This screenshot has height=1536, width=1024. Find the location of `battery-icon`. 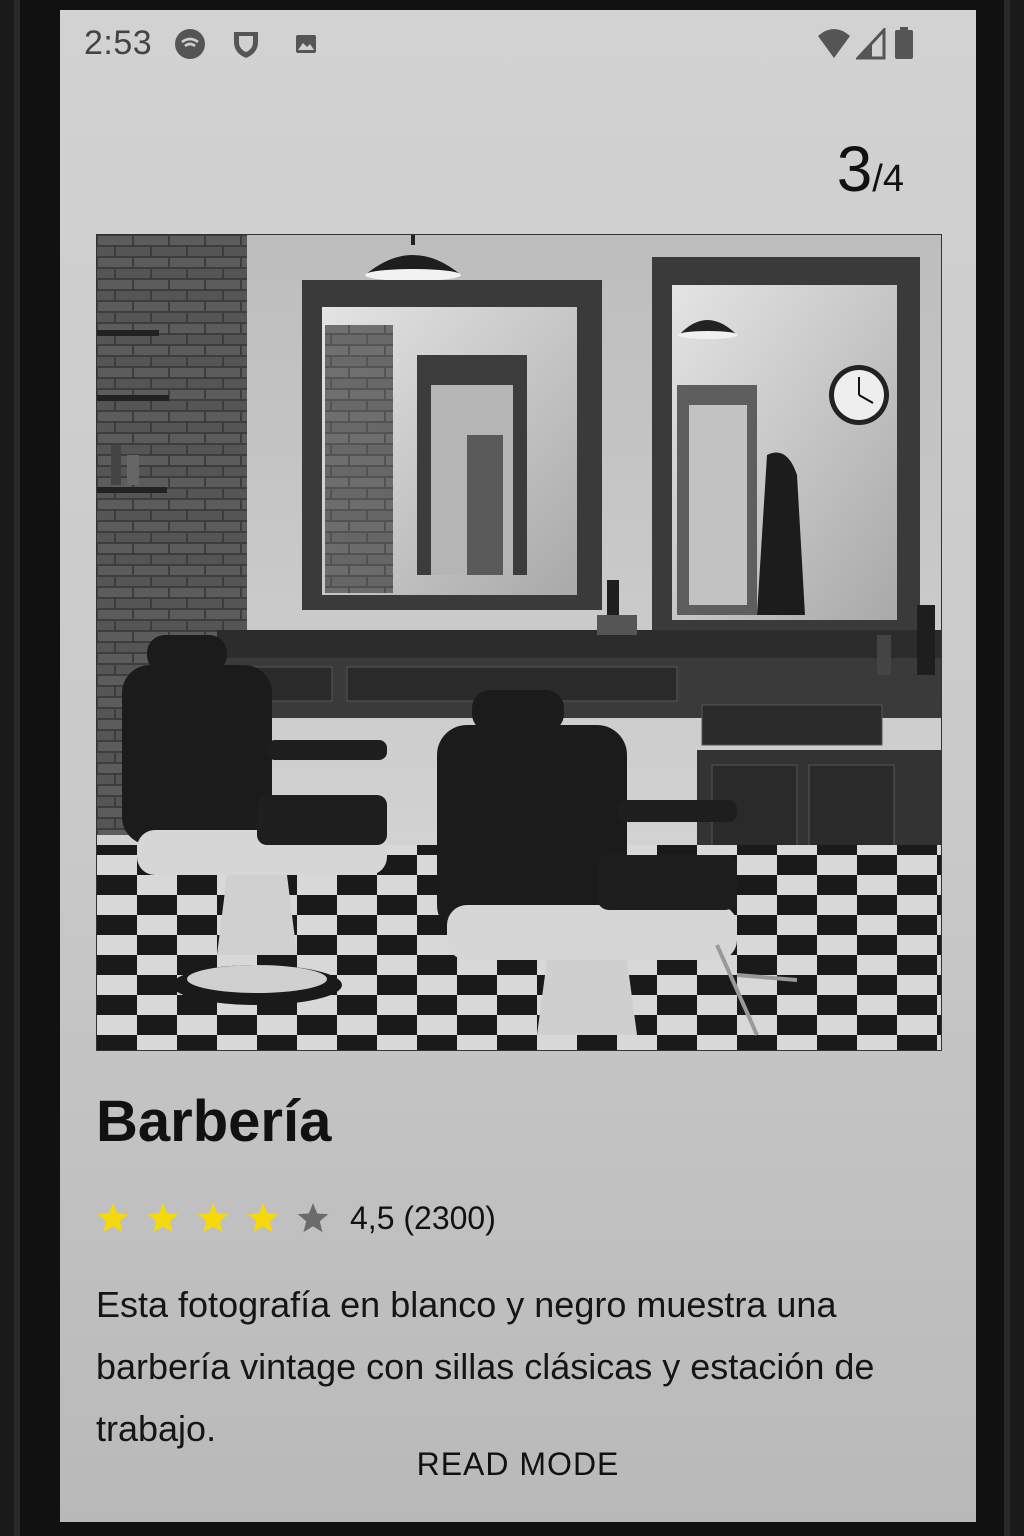

battery-icon is located at coordinates (904, 43).